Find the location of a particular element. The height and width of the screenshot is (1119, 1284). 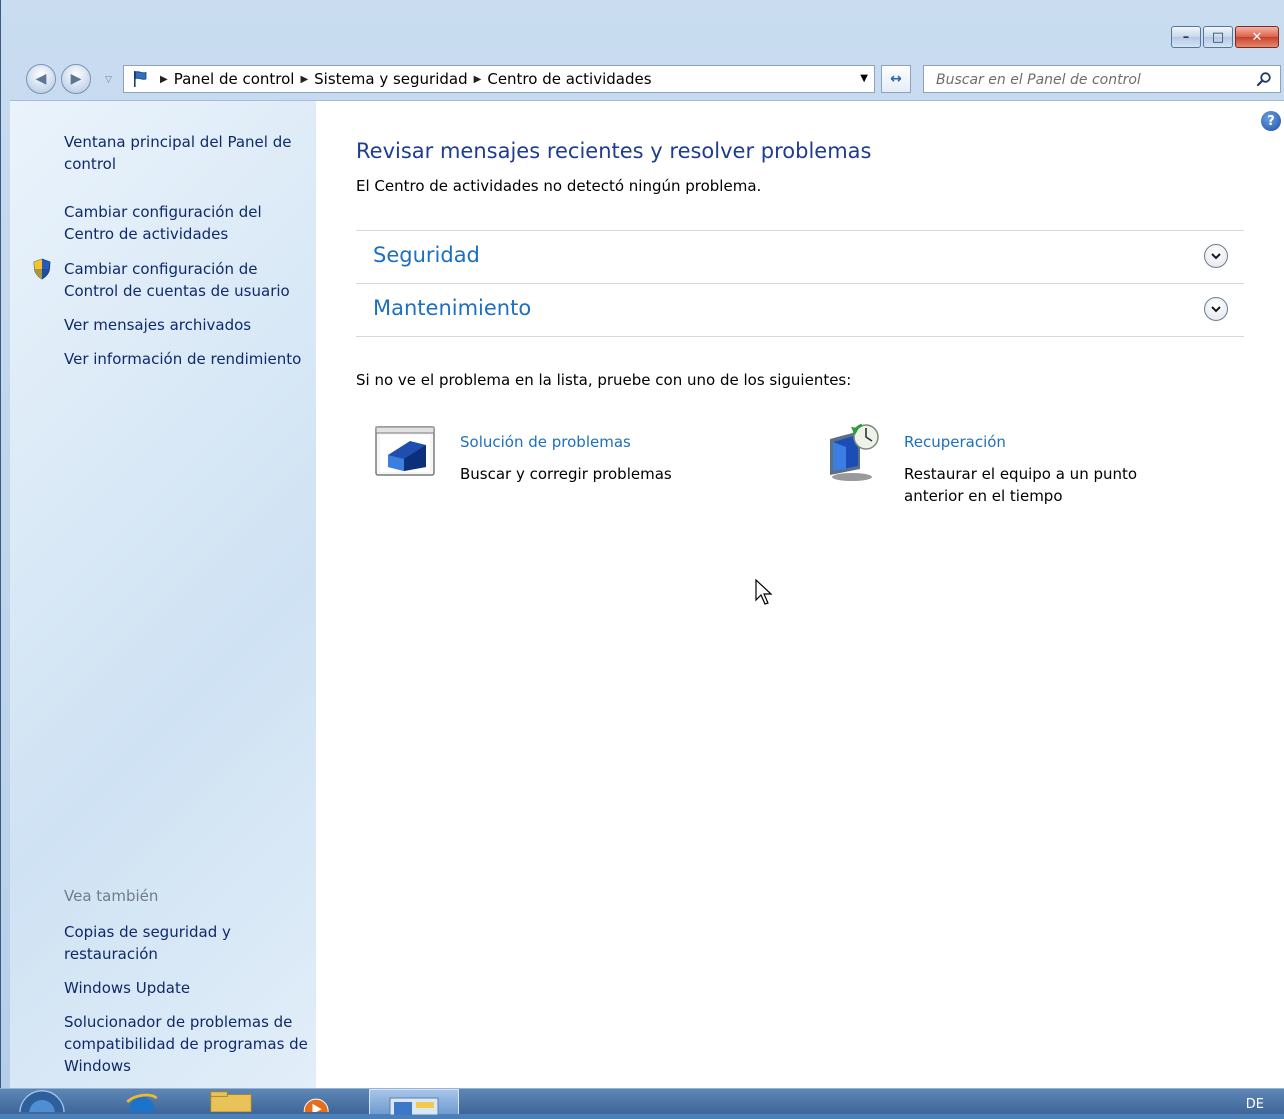

forward-arrow-icon: ▶ is located at coordinates (76, 79).